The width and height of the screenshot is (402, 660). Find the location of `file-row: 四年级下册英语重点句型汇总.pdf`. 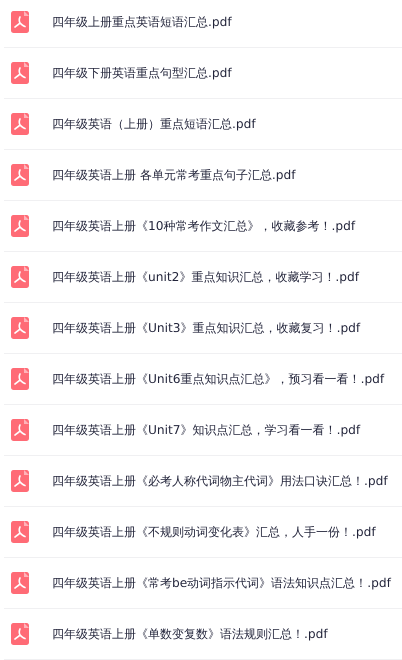

file-row: 四年级下册英语重点句型汇总.pdf is located at coordinates (203, 73).